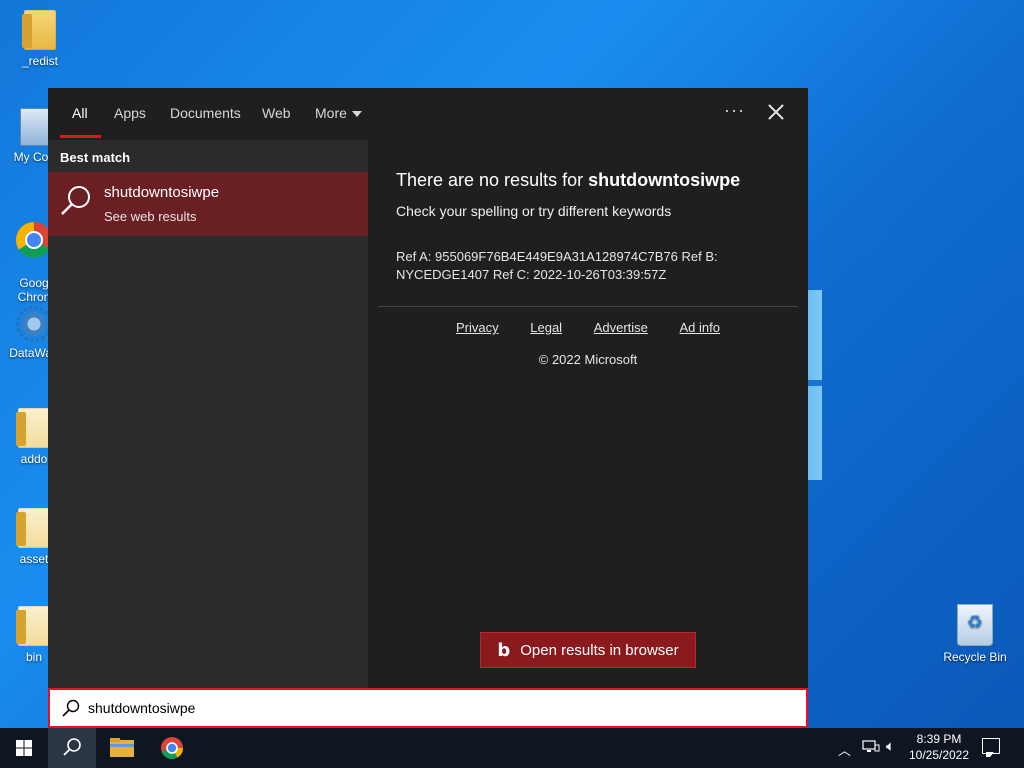  I want to click on open-in-browser-button: b Open results in browser, so click(588, 650).